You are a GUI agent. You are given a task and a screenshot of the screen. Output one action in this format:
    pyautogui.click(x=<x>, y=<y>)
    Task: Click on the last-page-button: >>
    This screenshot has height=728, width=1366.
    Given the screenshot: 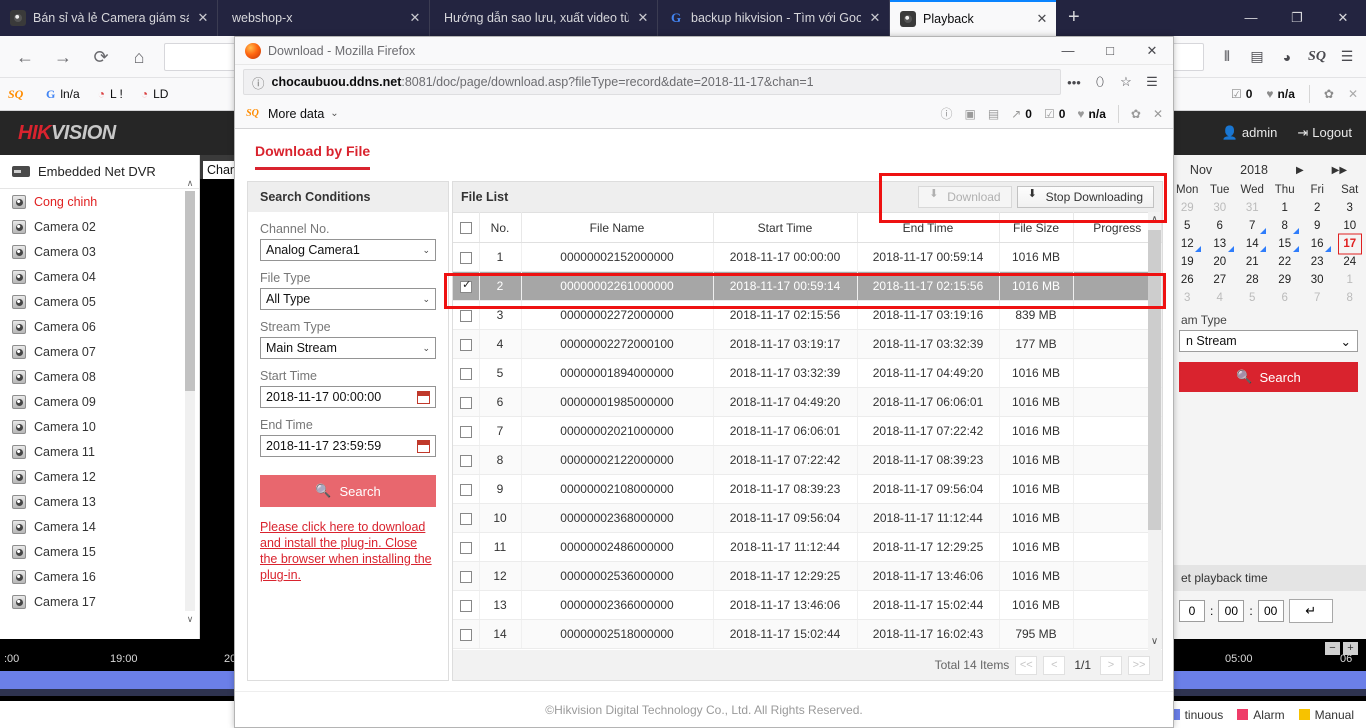 What is the action you would take?
    pyautogui.click(x=1139, y=665)
    